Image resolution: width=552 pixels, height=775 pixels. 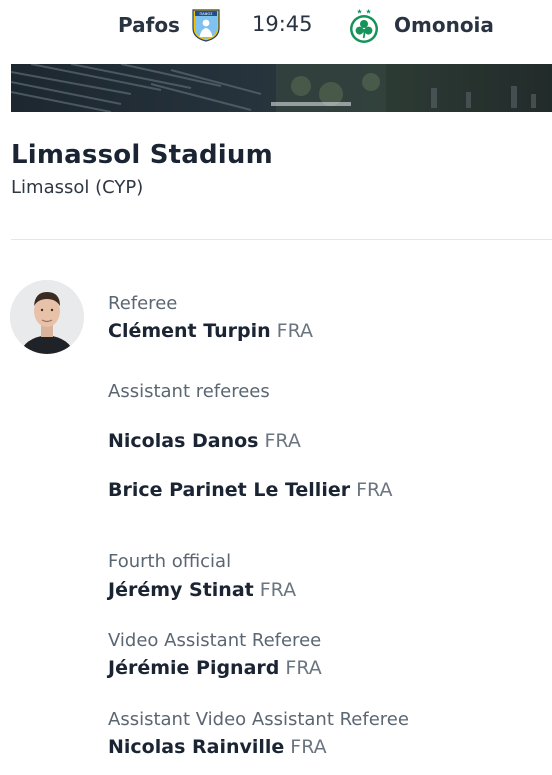 I want to click on var-name: Jérémie Pignard, so click(x=193, y=668).